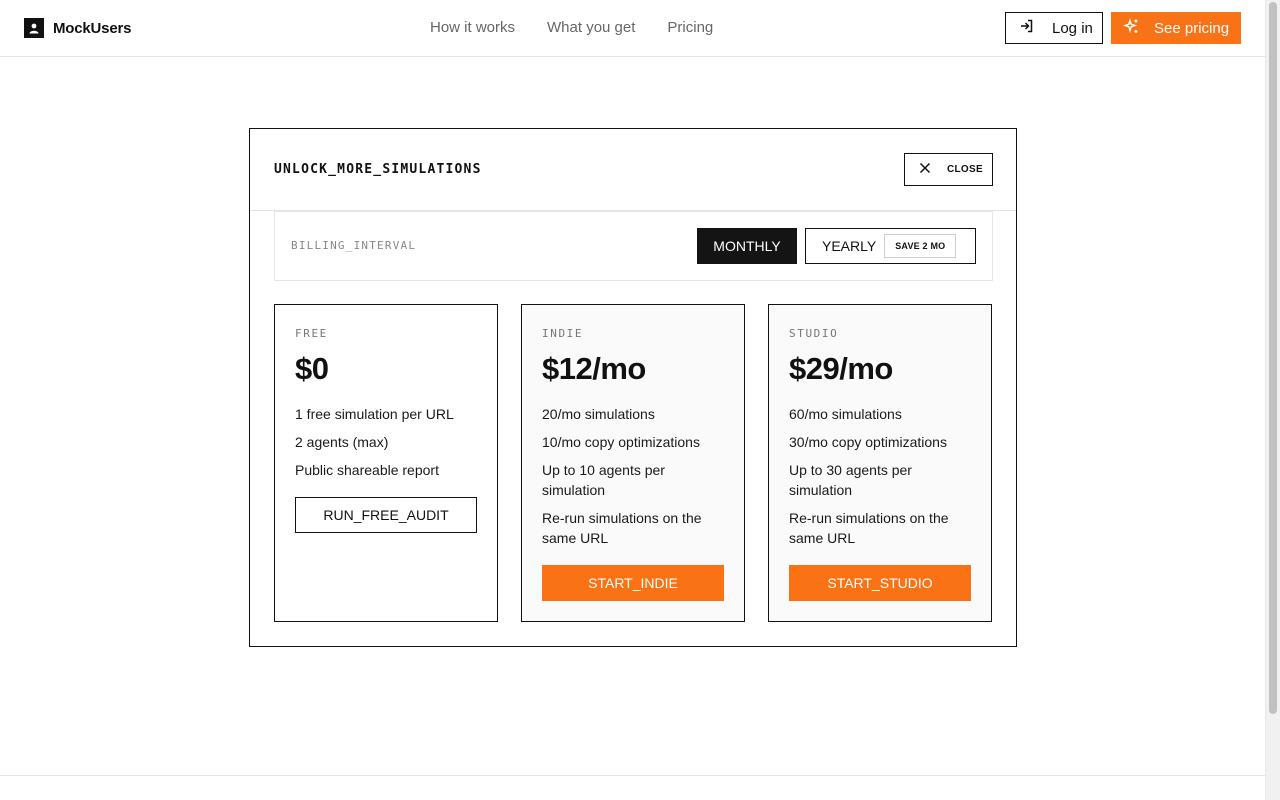 Image resolution: width=1280 pixels, height=800 pixels. What do you see at coordinates (598, 414) in the screenshot?
I see `feature-item: 20/mo simulations` at bounding box center [598, 414].